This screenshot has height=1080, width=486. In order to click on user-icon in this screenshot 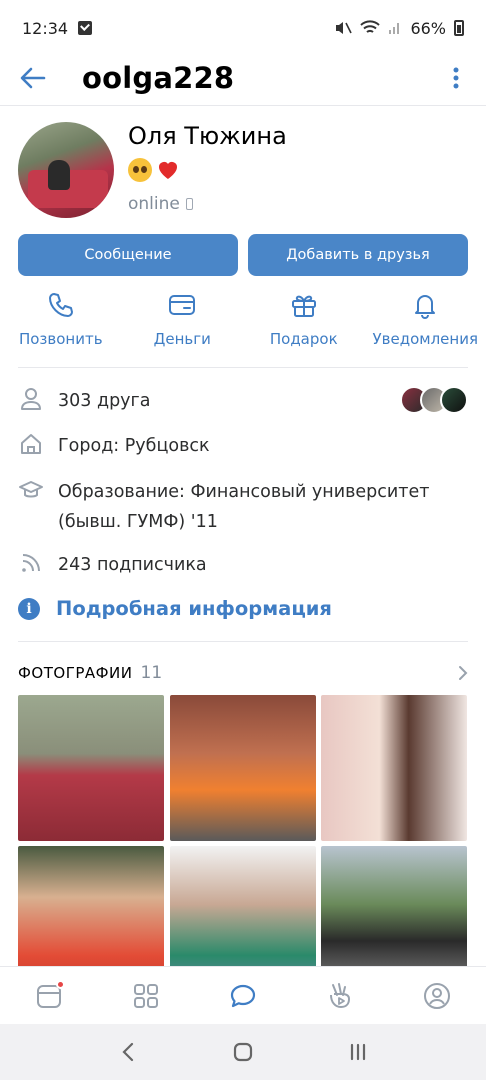, I will do `click(31, 399)`.